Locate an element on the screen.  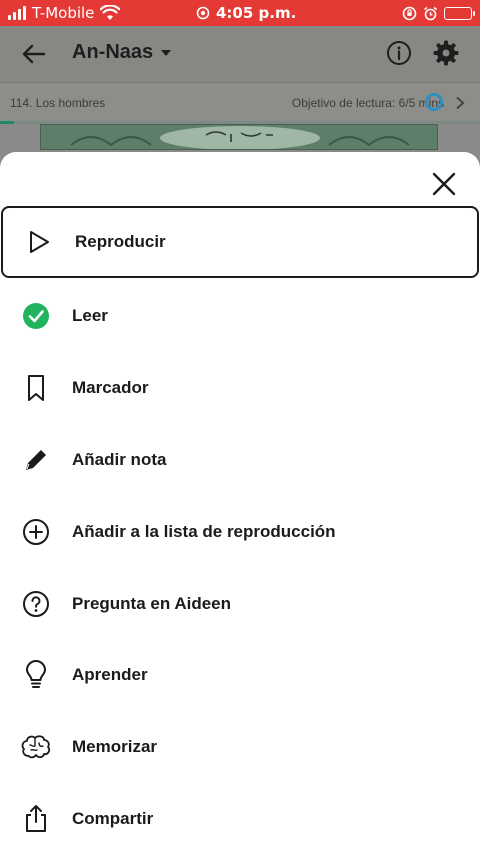
back-arrow-icon is located at coordinates (34, 54).